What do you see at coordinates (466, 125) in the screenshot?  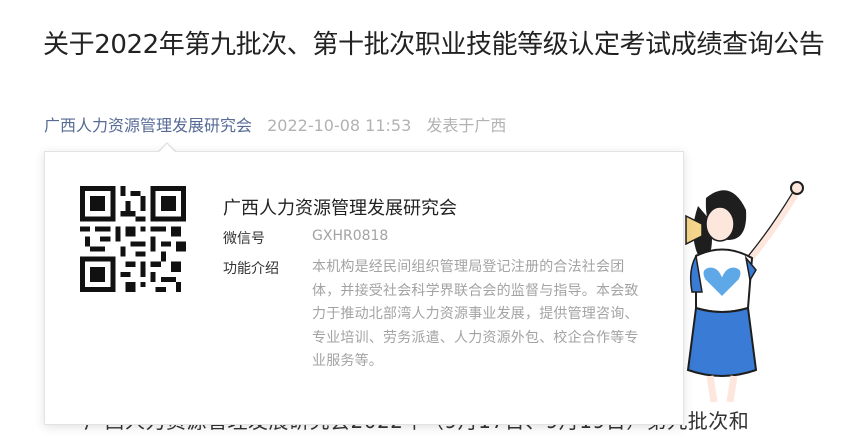 I see `publish-location: 发表于广西` at bounding box center [466, 125].